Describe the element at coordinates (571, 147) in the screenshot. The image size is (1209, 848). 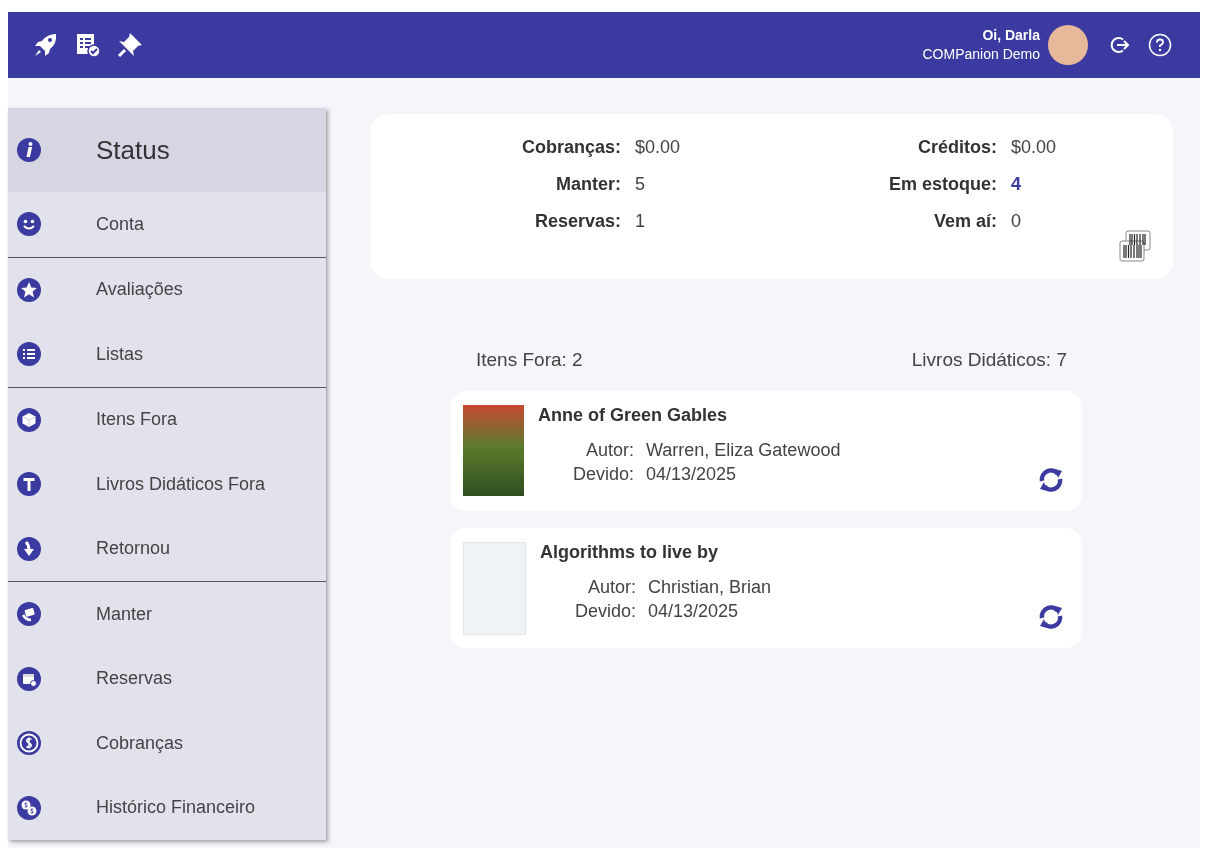
I see `stat-label: Cobranças:` at that location.